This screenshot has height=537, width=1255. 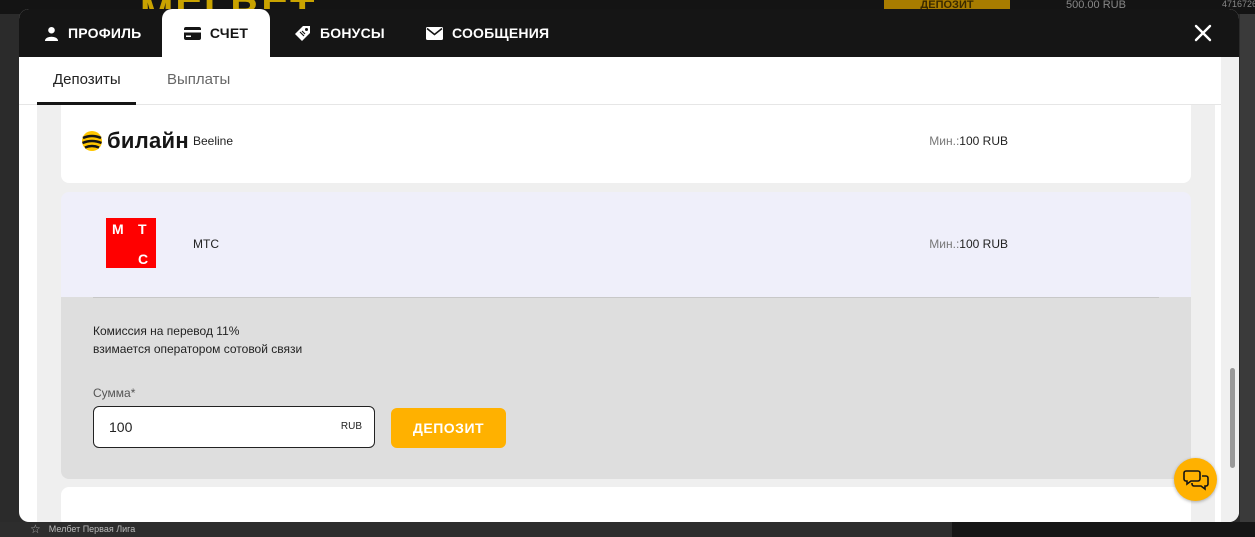 I want to click on chat-icon, so click(x=1195, y=480).